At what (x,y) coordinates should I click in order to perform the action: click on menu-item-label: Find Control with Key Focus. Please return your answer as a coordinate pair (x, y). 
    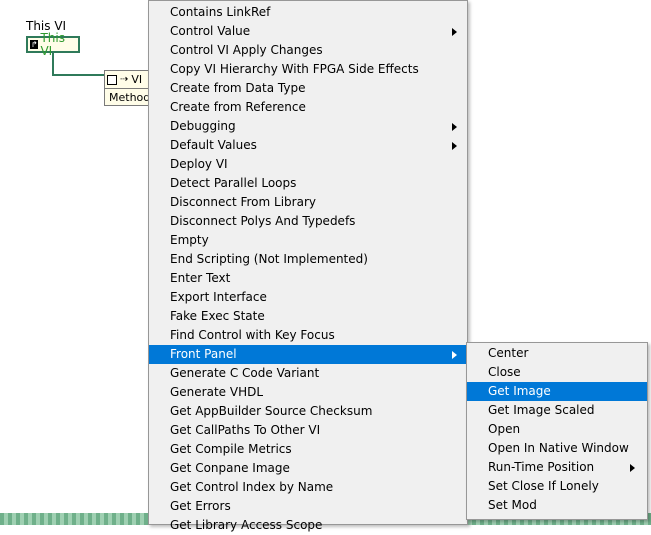
    Looking at the image, I should click on (252, 335).